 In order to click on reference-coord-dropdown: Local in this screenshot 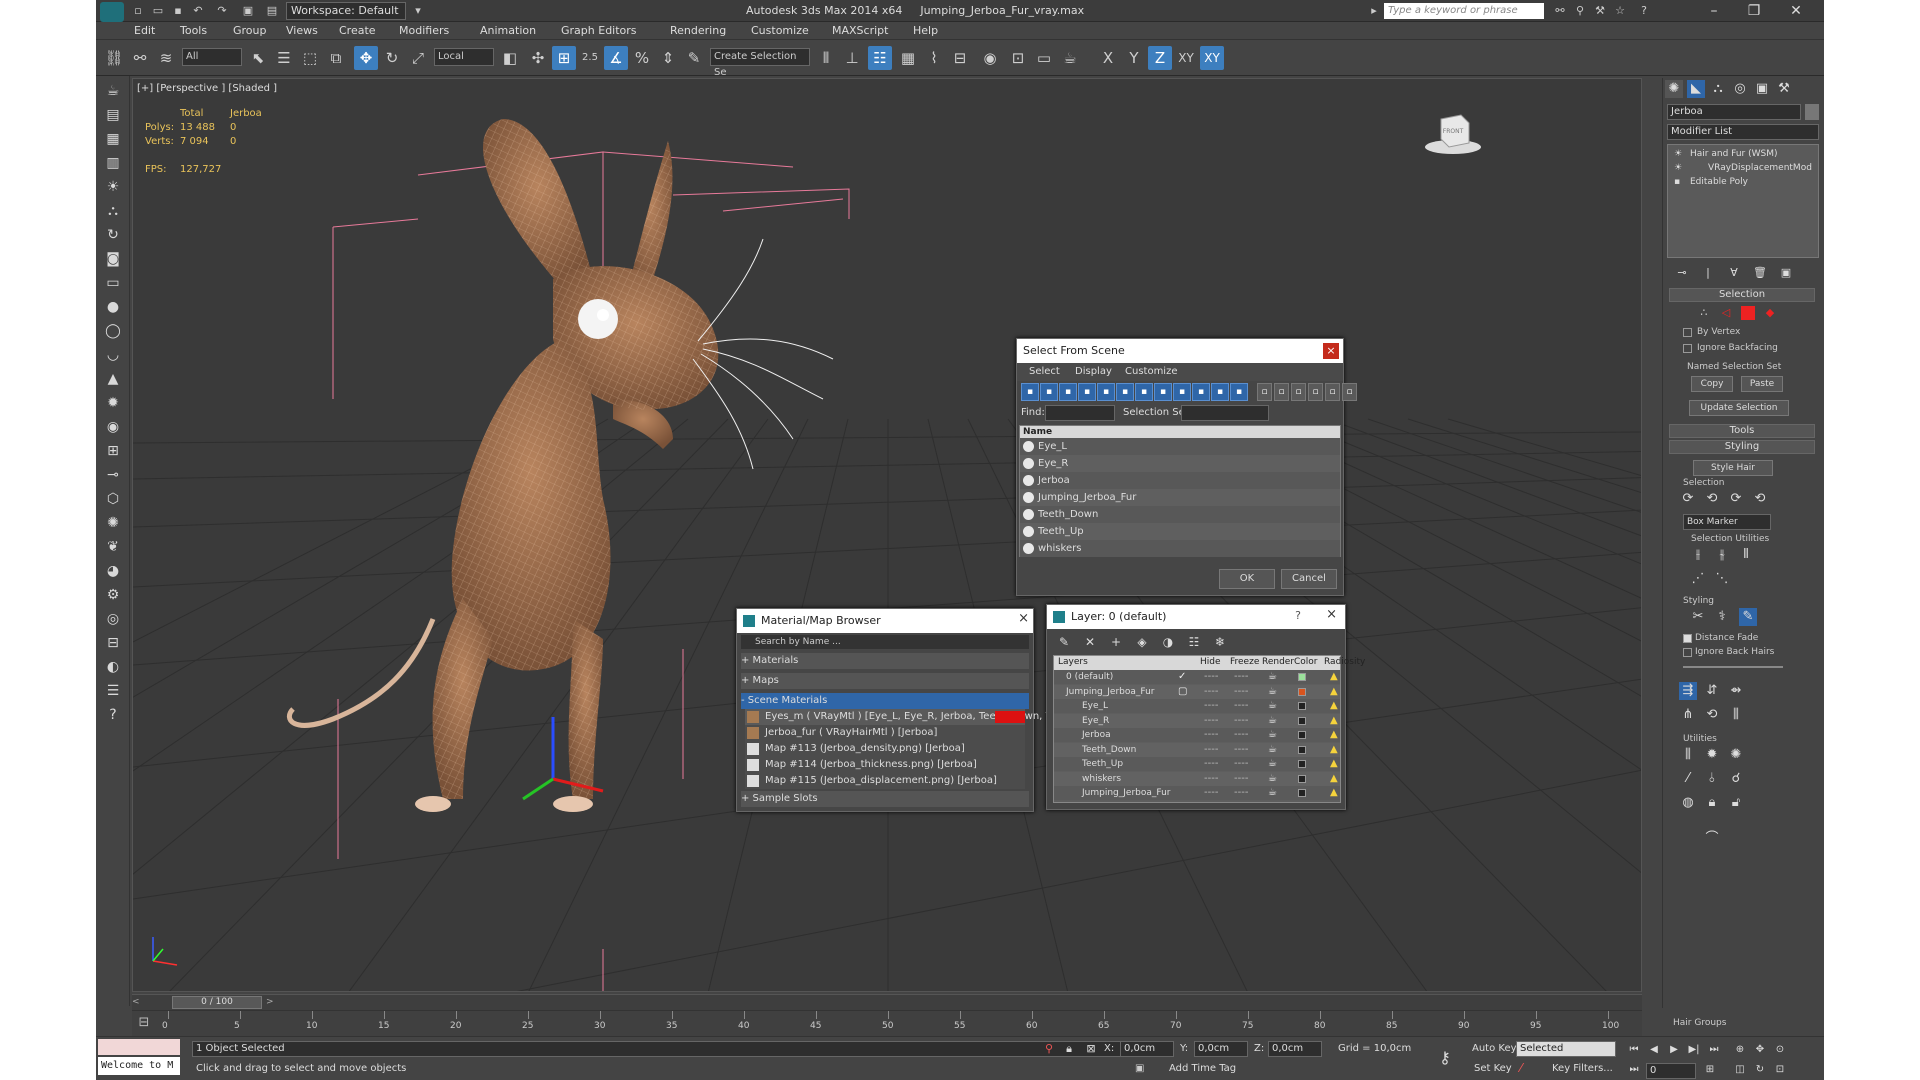, I will do `click(464, 57)`.